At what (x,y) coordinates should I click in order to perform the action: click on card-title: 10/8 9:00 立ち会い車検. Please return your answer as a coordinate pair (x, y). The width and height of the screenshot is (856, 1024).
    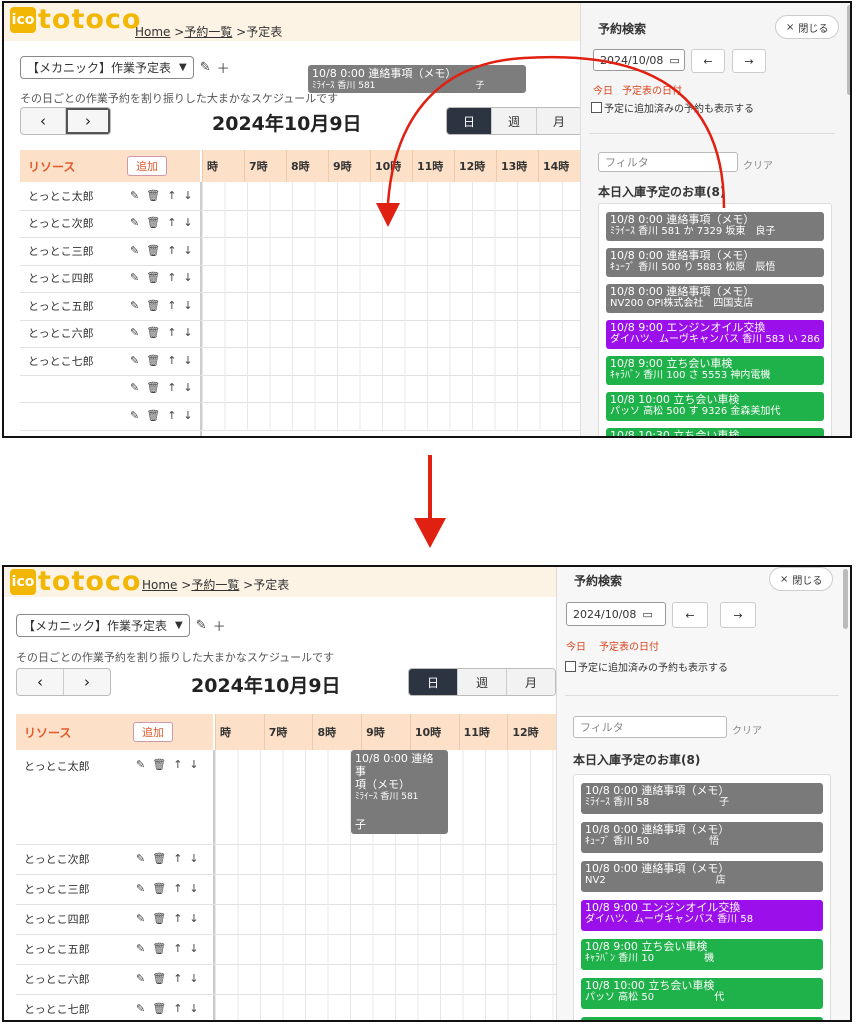
    Looking at the image, I should click on (646, 946).